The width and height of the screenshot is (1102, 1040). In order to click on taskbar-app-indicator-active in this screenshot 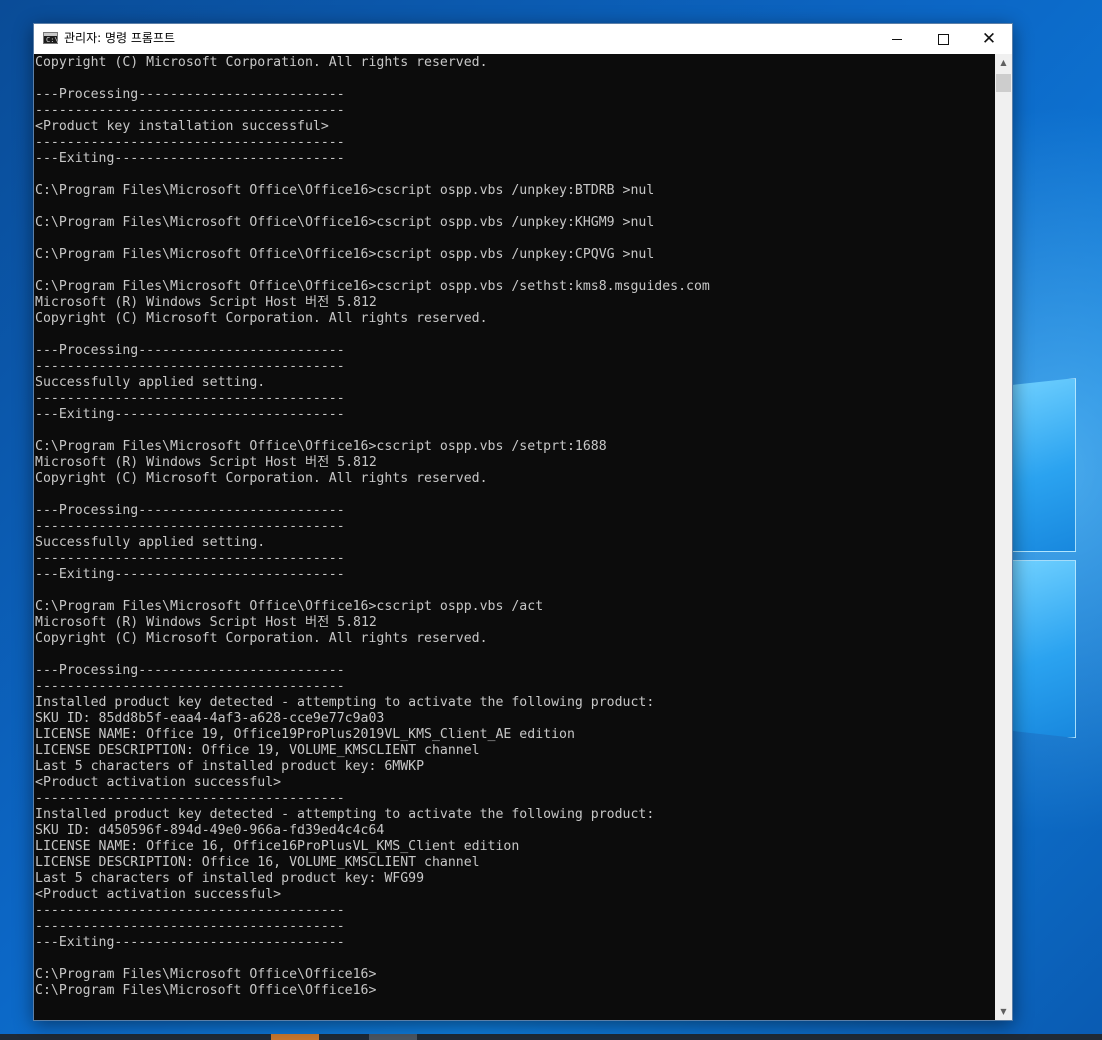, I will do `click(393, 1037)`.